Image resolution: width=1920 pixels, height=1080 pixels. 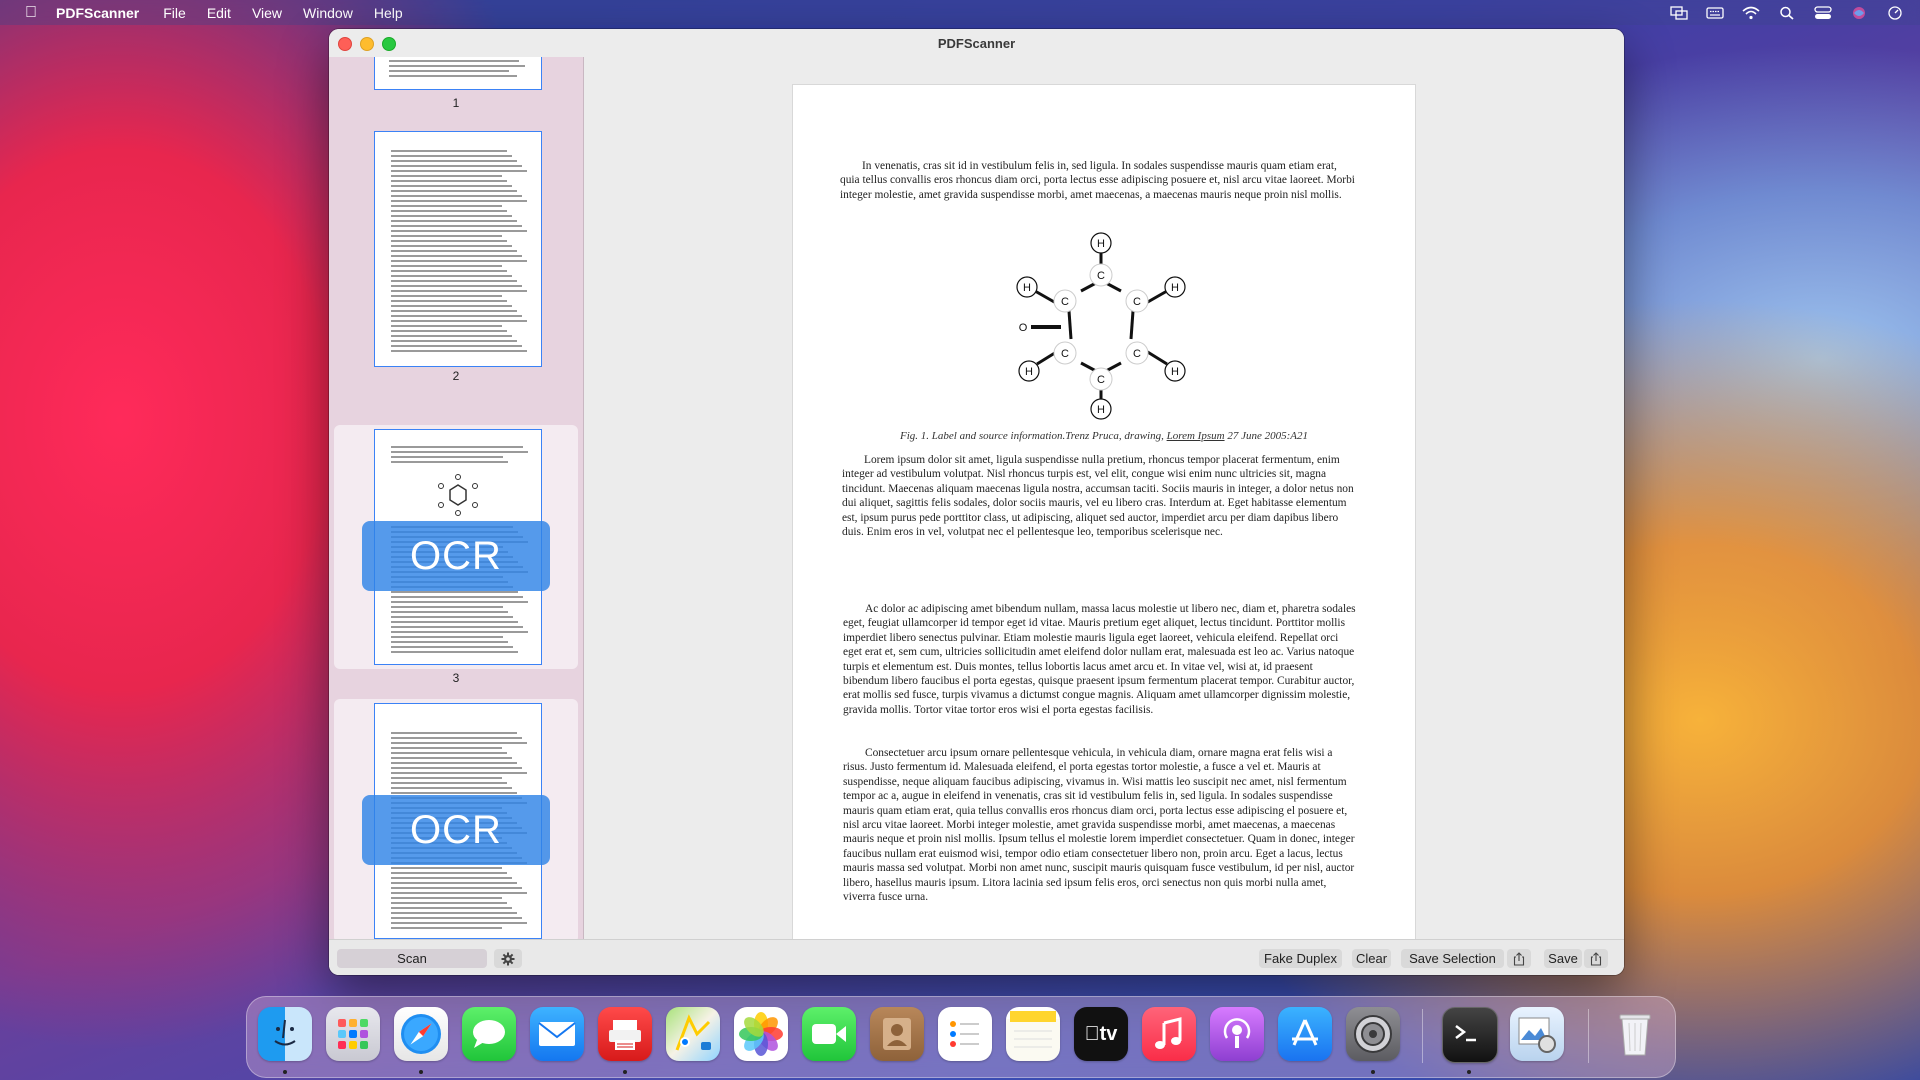 What do you see at coordinates (1679, 12) in the screenshot?
I see `screen-mirroring-icon` at bounding box center [1679, 12].